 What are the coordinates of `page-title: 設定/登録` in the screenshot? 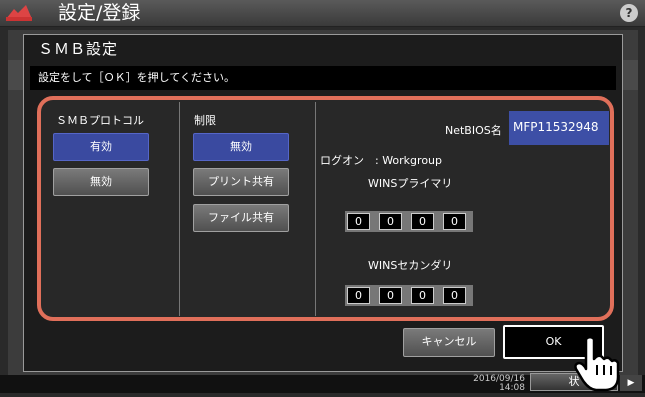 It's located at (99, 12).